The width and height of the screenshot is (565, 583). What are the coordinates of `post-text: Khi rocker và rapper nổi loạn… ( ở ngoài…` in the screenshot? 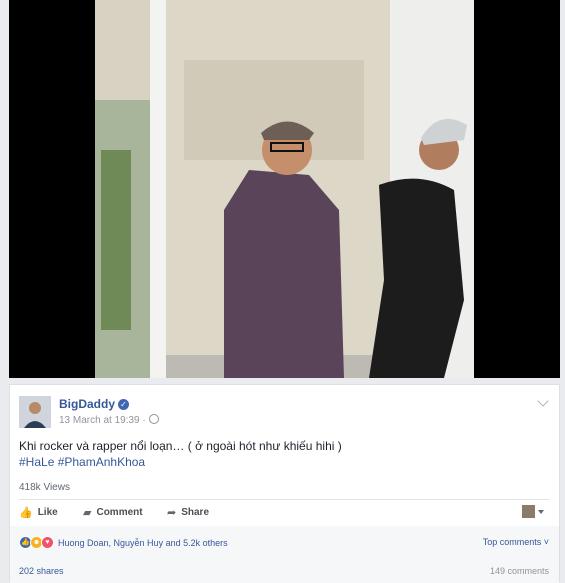 It's located at (180, 446).